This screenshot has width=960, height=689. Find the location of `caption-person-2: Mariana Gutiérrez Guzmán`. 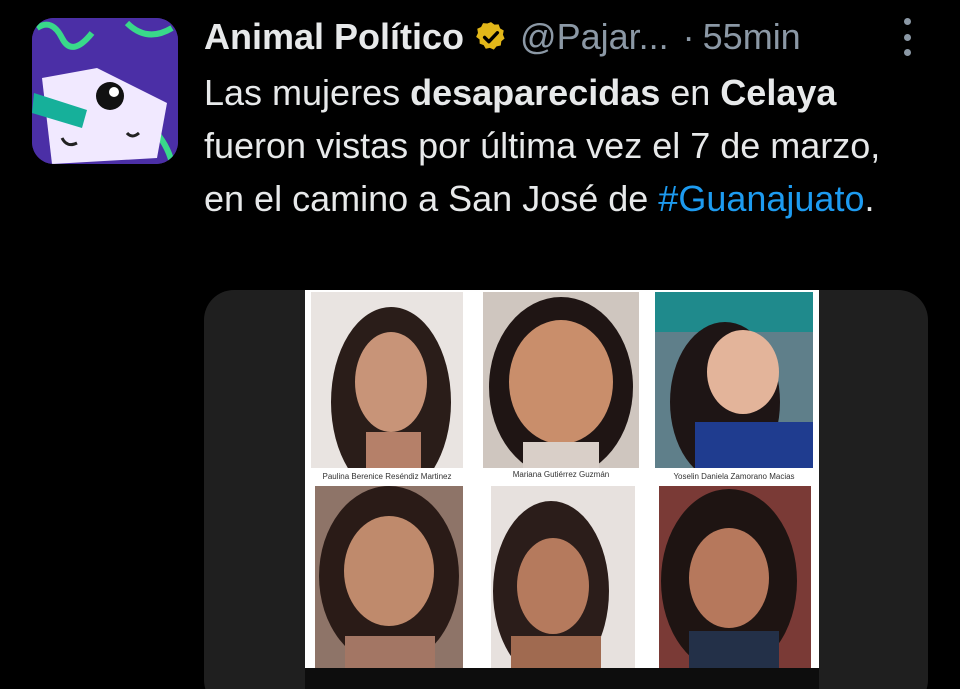

caption-person-2: Mariana Gutiérrez Guzmán is located at coordinates (561, 474).